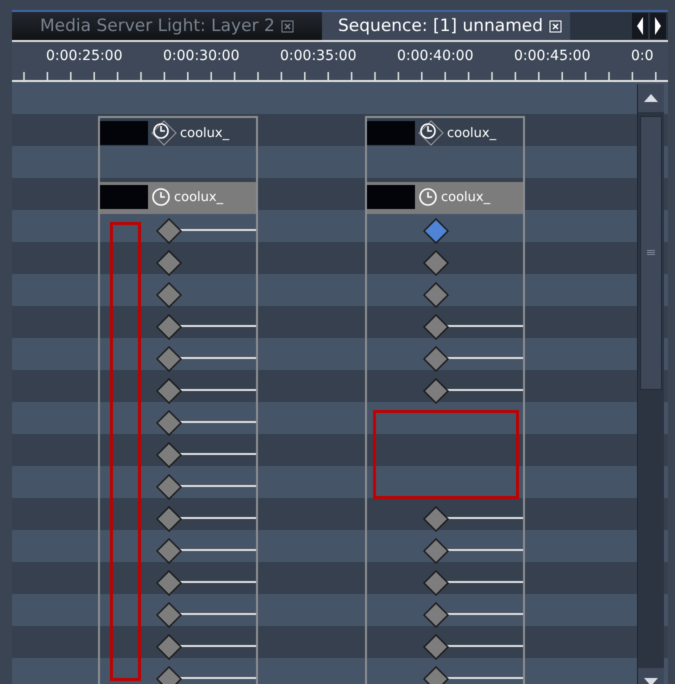 The image size is (675, 684). What do you see at coordinates (202, 56) in the screenshot?
I see `time-label: 0:00:30:00` at bounding box center [202, 56].